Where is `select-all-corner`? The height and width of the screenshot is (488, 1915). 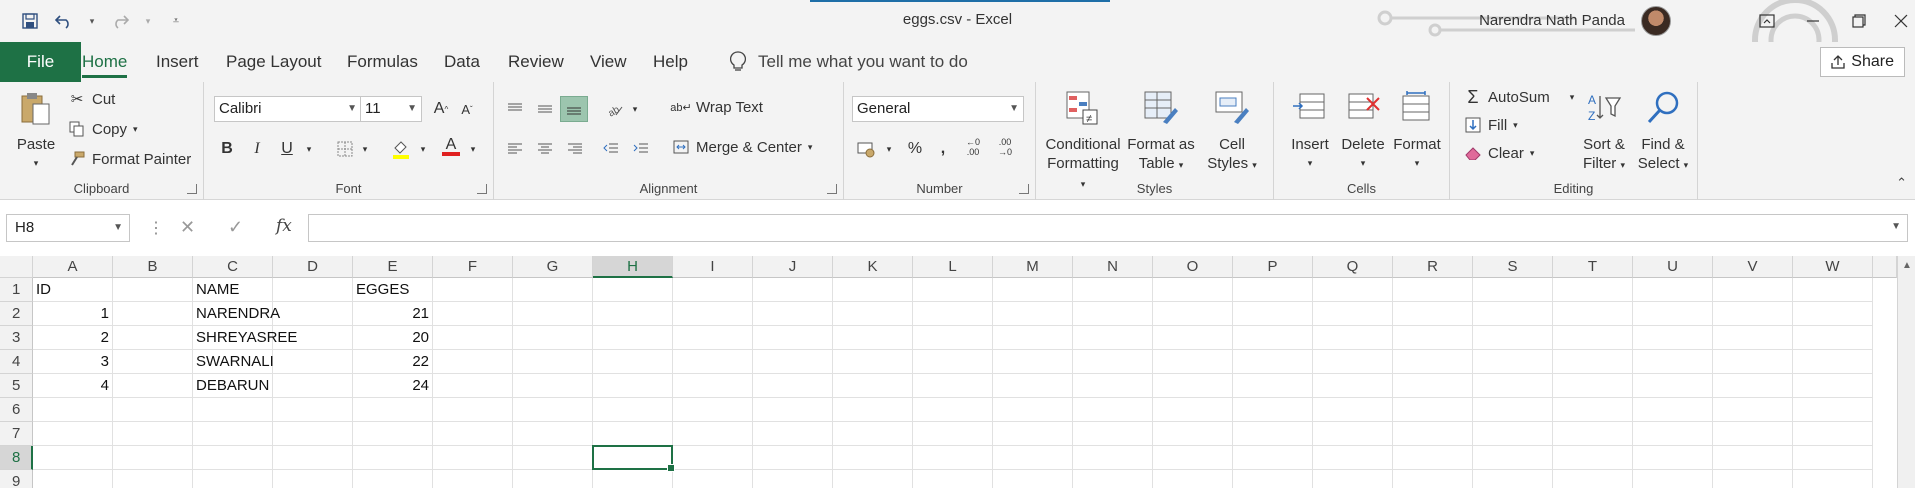 select-all-corner is located at coordinates (16, 267).